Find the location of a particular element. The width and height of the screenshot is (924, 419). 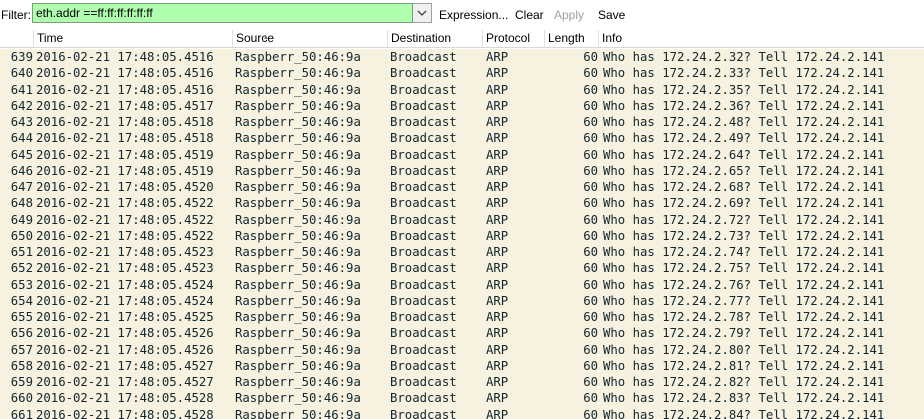

display-filter-input is located at coordinates (222, 13).